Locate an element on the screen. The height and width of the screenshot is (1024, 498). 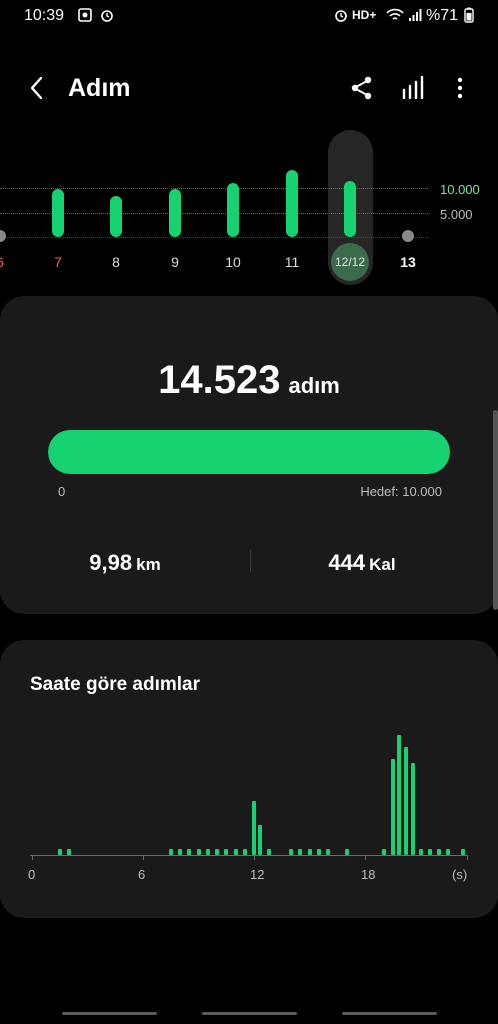
hourly-xlabel-18: 18 is located at coordinates (368, 874).